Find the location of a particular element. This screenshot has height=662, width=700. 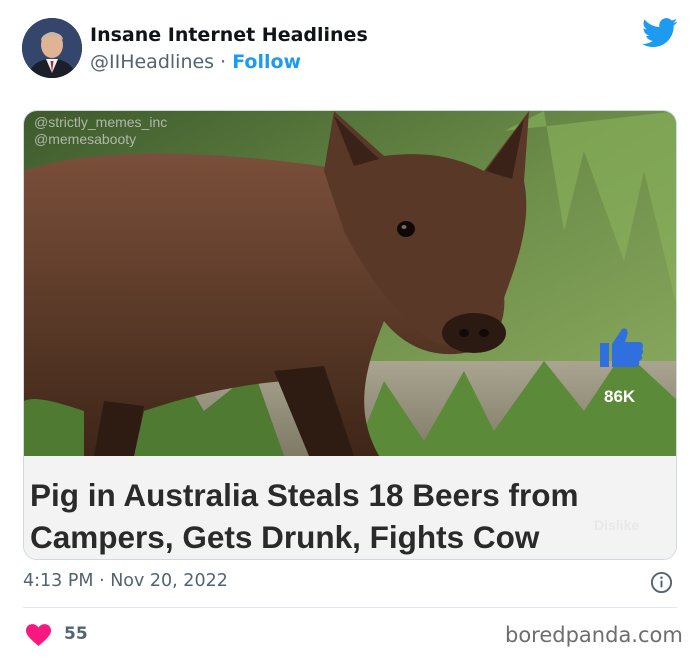

avatar is located at coordinates (52, 48).